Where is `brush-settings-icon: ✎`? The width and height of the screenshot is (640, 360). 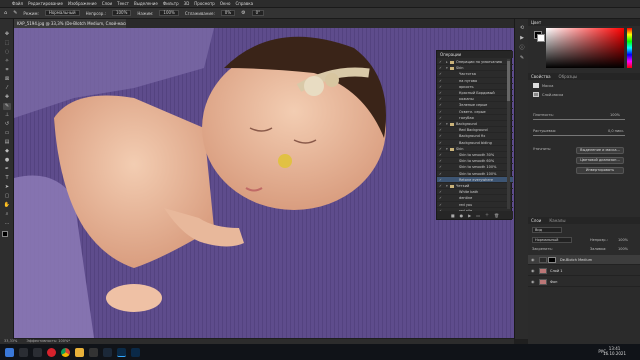
brush-settings-icon: ✎ is located at coordinates (522, 58).